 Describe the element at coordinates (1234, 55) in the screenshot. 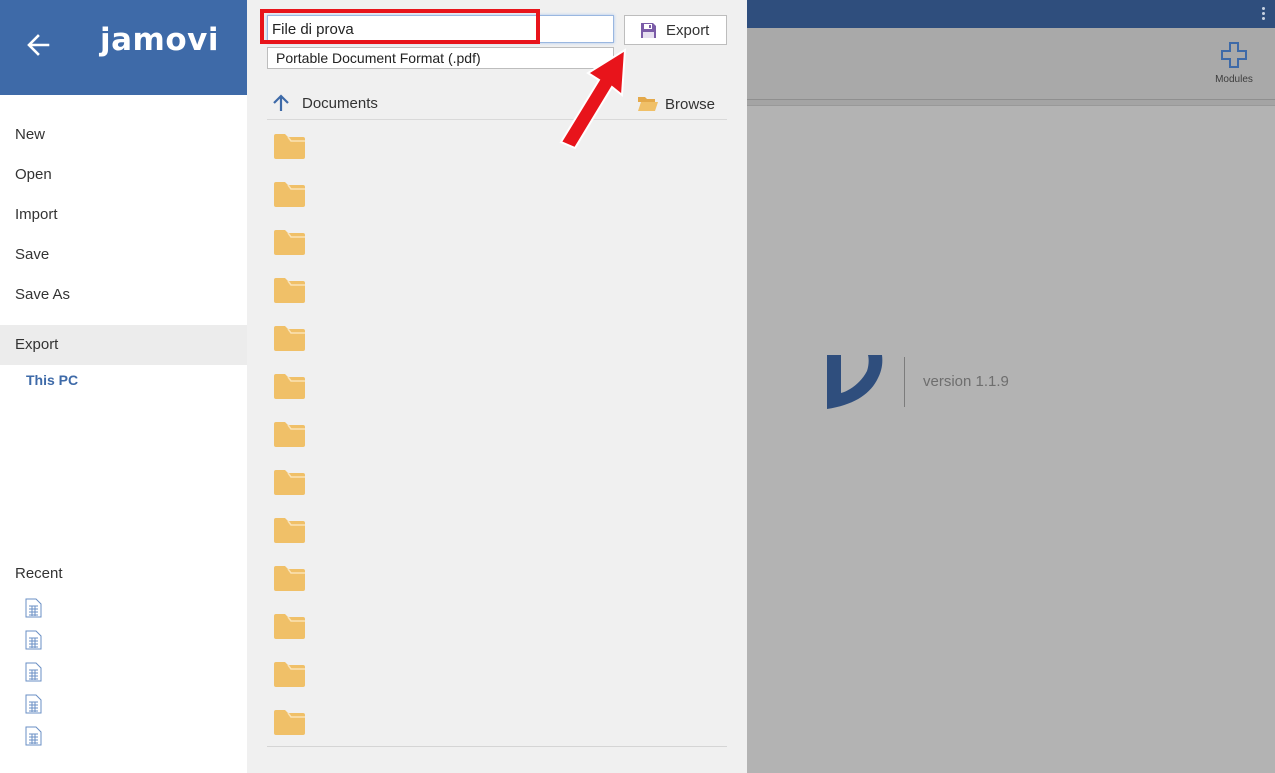

I see `plus-icon` at that location.